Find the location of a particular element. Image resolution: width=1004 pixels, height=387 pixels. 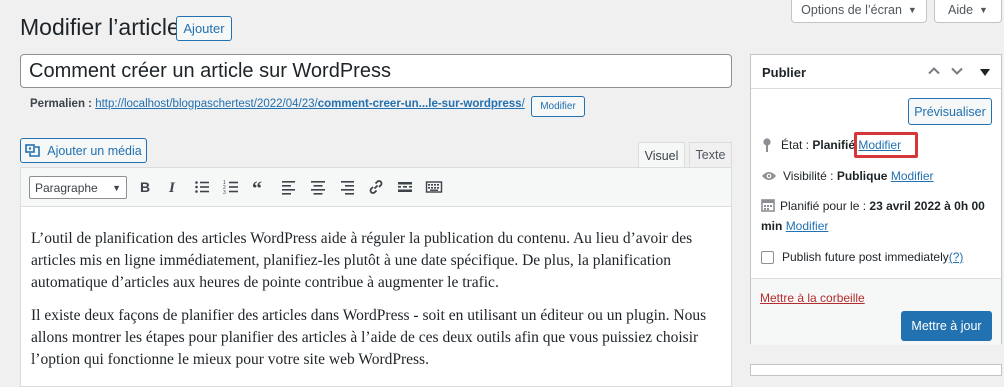

post-title-input: Comment créer un article sur WordPress is located at coordinates (376, 71).